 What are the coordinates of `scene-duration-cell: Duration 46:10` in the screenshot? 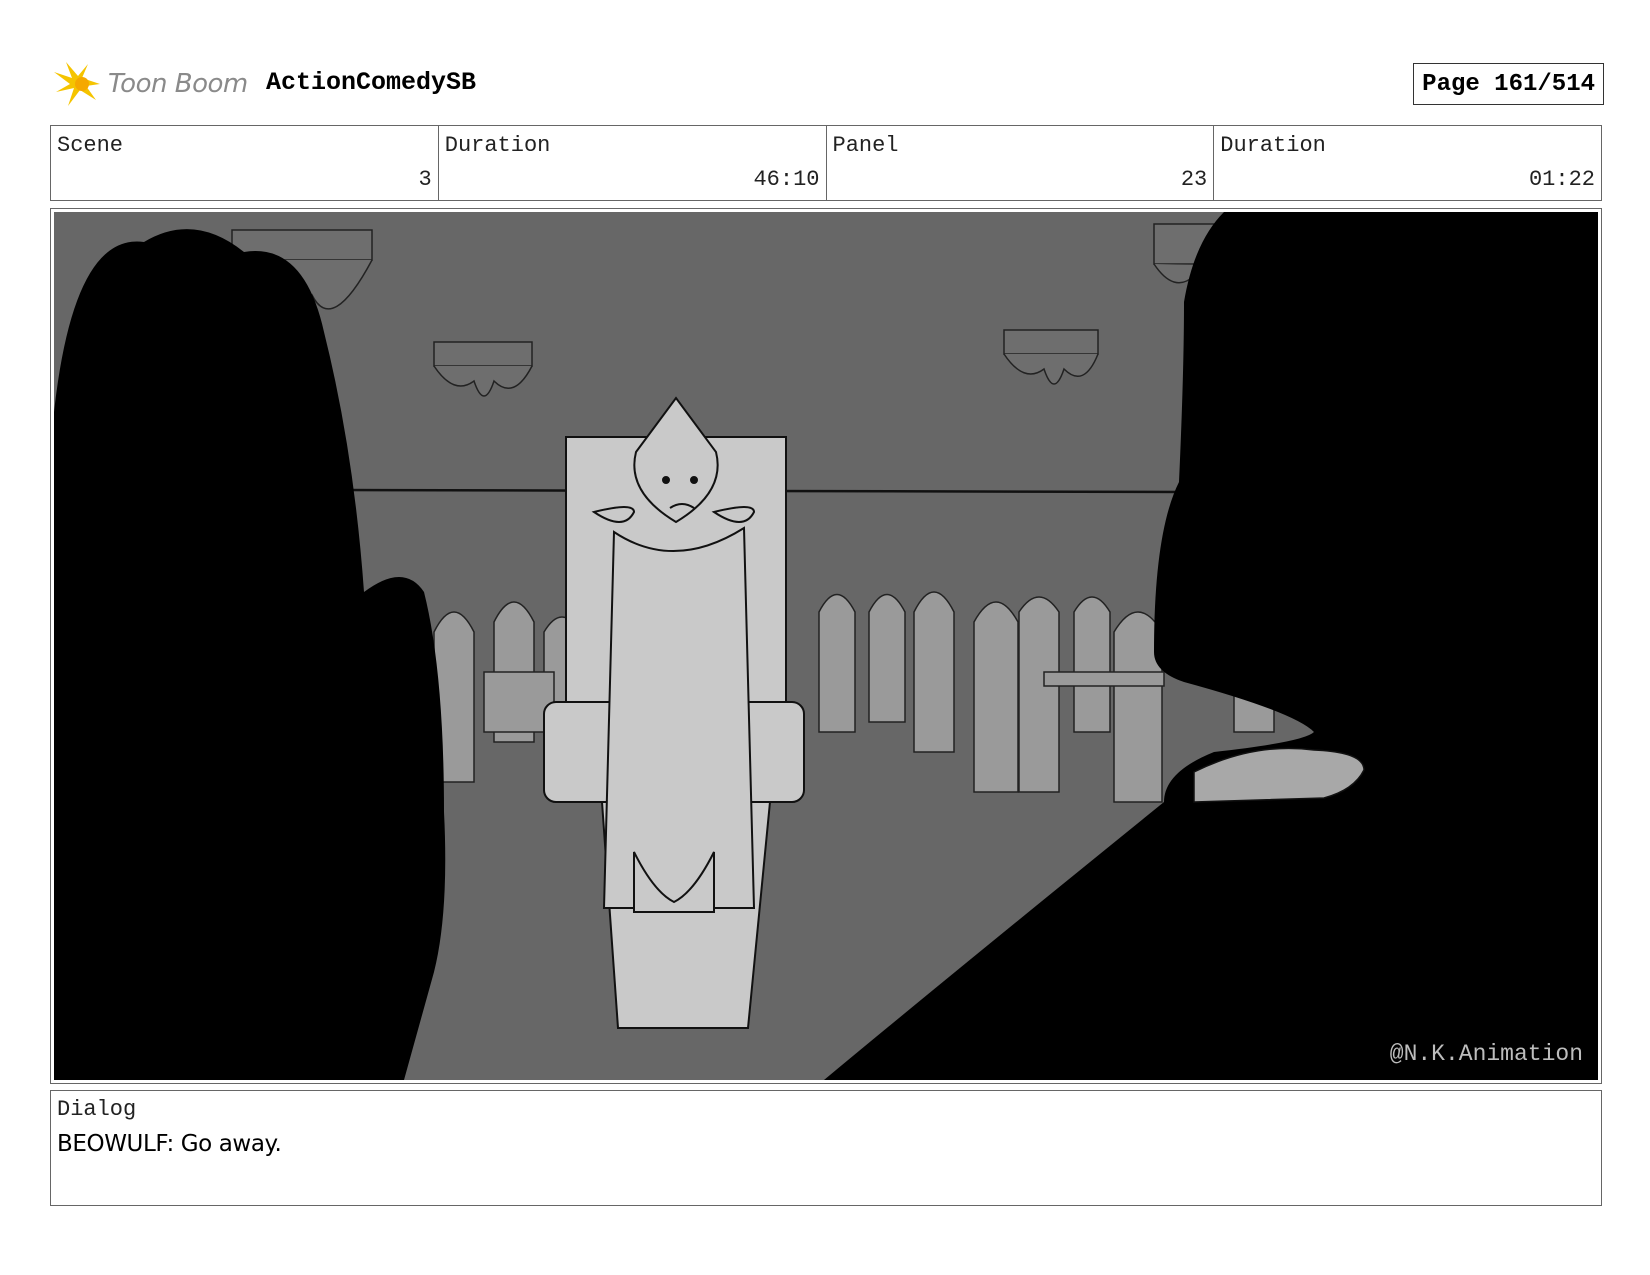 It's located at (633, 163).